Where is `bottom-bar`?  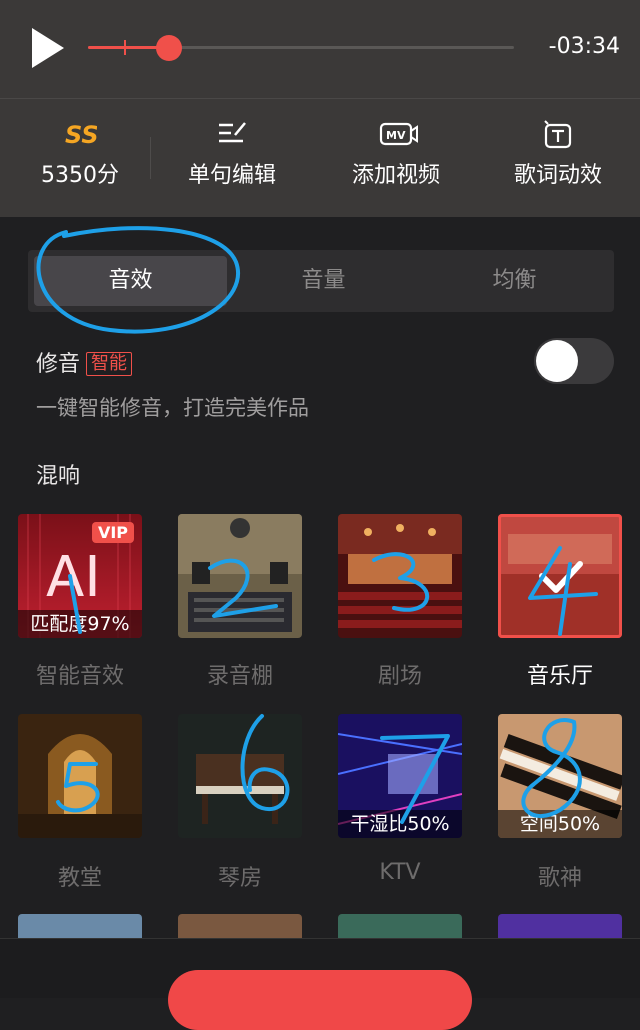 bottom-bar is located at coordinates (320, 984).